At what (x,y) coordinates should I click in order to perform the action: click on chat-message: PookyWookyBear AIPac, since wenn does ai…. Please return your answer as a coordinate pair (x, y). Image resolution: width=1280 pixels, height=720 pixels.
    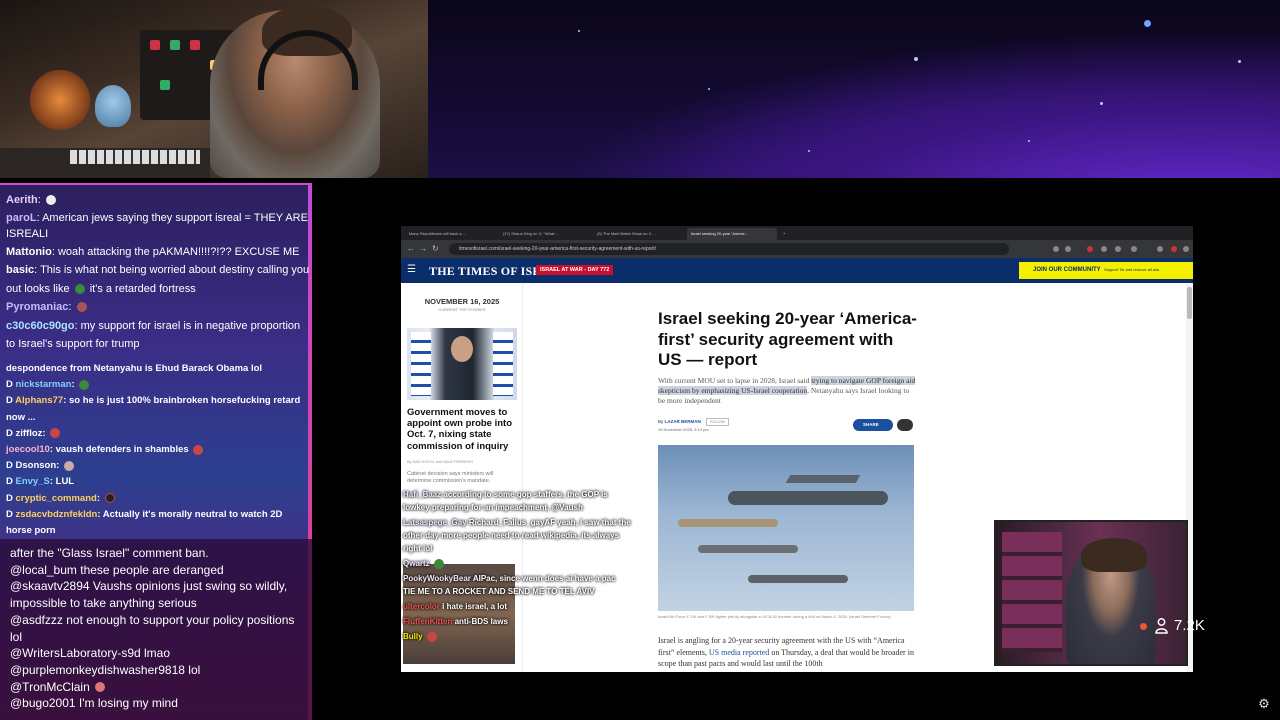
    Looking at the image, I should click on (518, 578).